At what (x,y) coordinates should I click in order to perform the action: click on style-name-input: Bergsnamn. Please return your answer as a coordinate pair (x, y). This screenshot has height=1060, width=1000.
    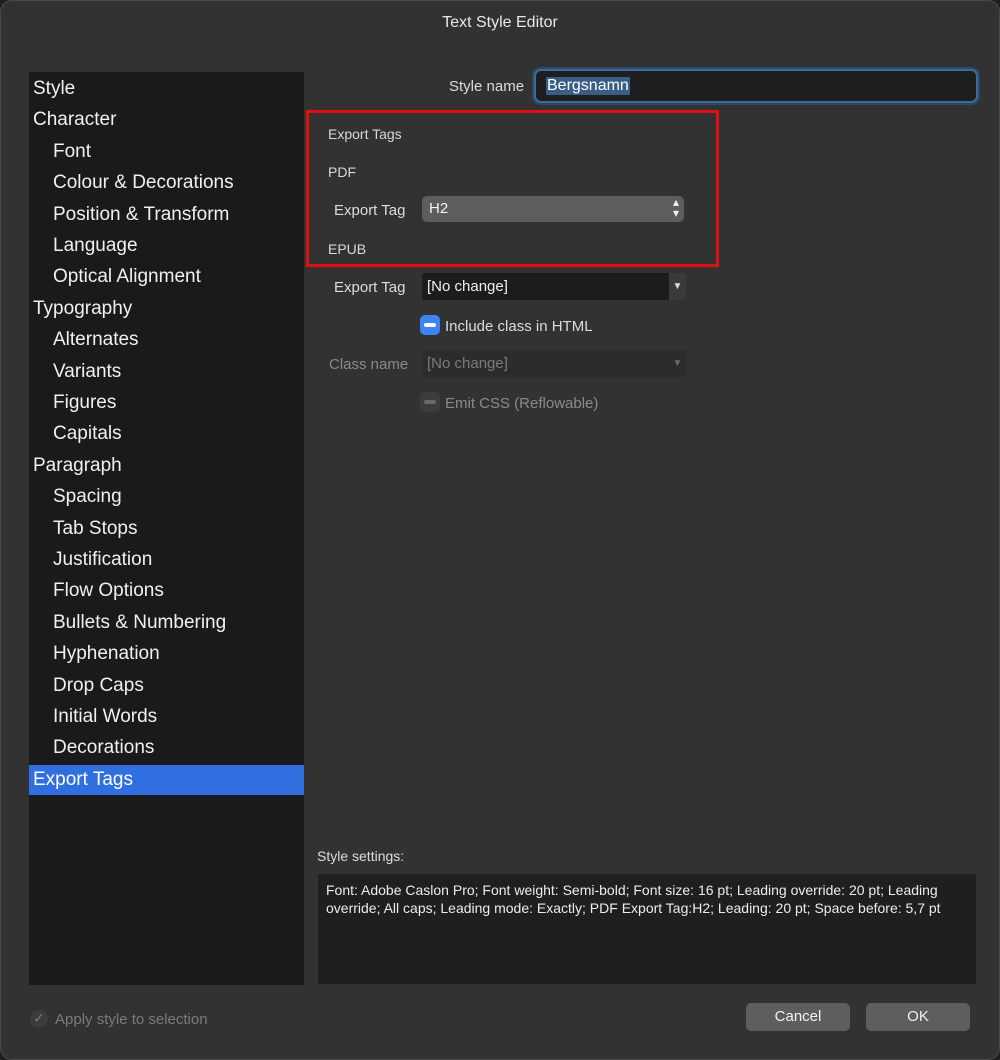
    Looking at the image, I should click on (756, 86).